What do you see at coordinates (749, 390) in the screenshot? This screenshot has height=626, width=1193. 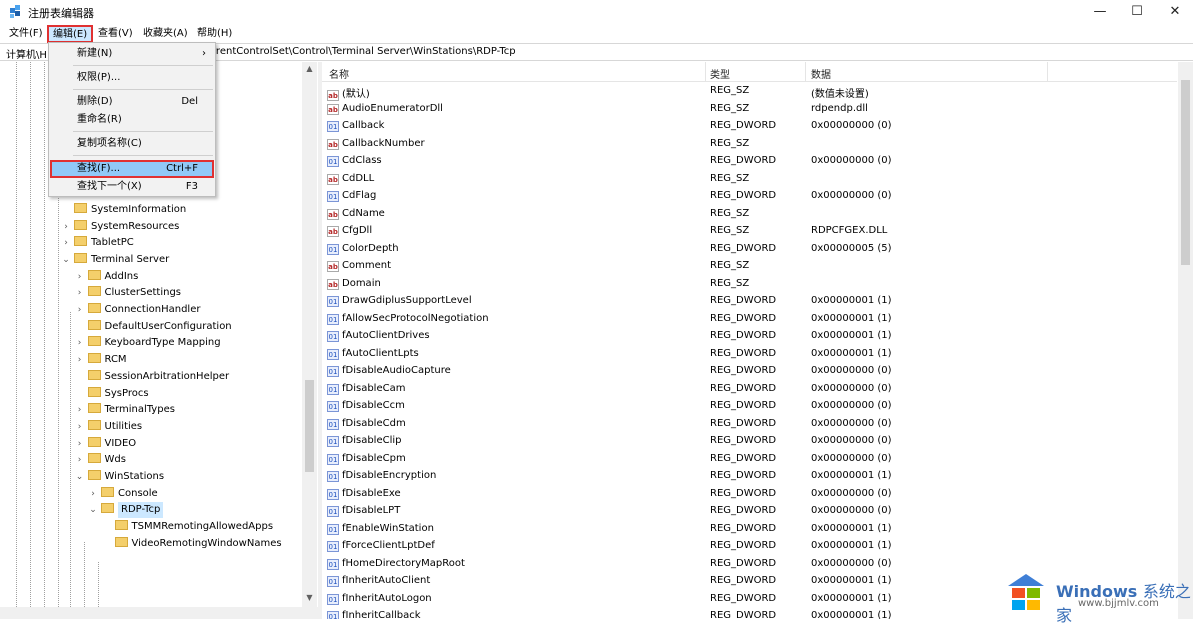 I see `value-row: 01 fDisableCam REG_DWORD 0x00000000 (0)` at bounding box center [749, 390].